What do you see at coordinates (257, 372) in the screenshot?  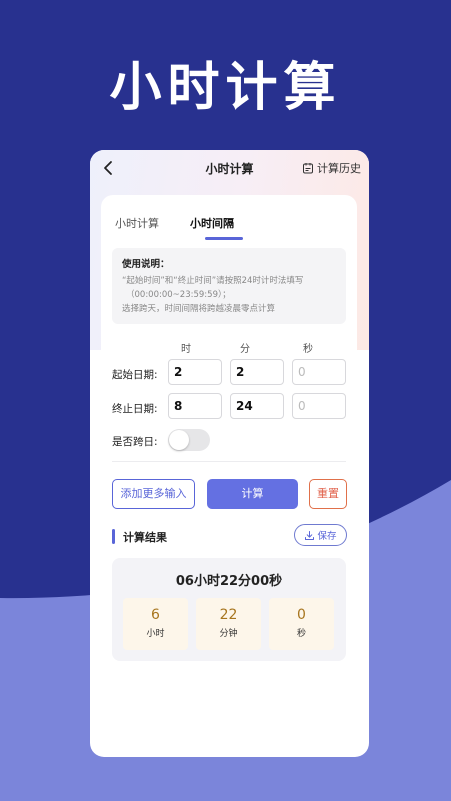 I see `start-minute-input: 2` at bounding box center [257, 372].